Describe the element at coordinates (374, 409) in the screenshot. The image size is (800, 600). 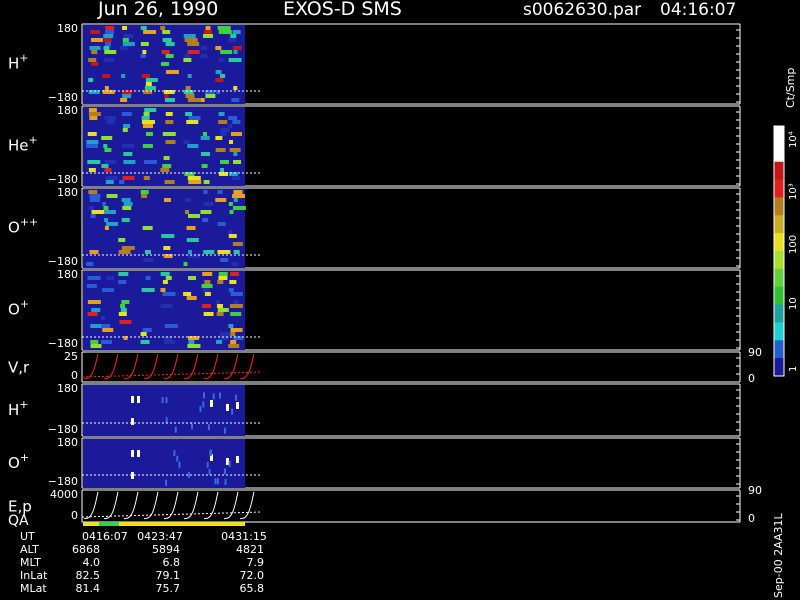
I see `panel-p6: H+ 180 −180` at that location.